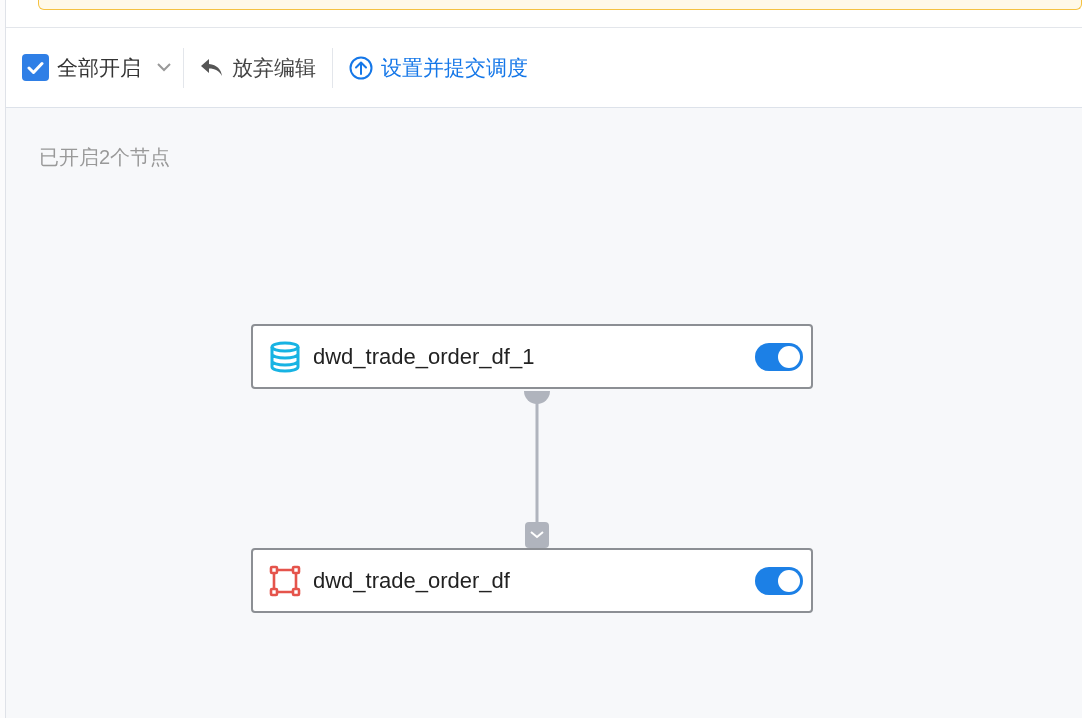 This screenshot has width=1082, height=718. I want to click on checkmark-icon, so click(35, 67).